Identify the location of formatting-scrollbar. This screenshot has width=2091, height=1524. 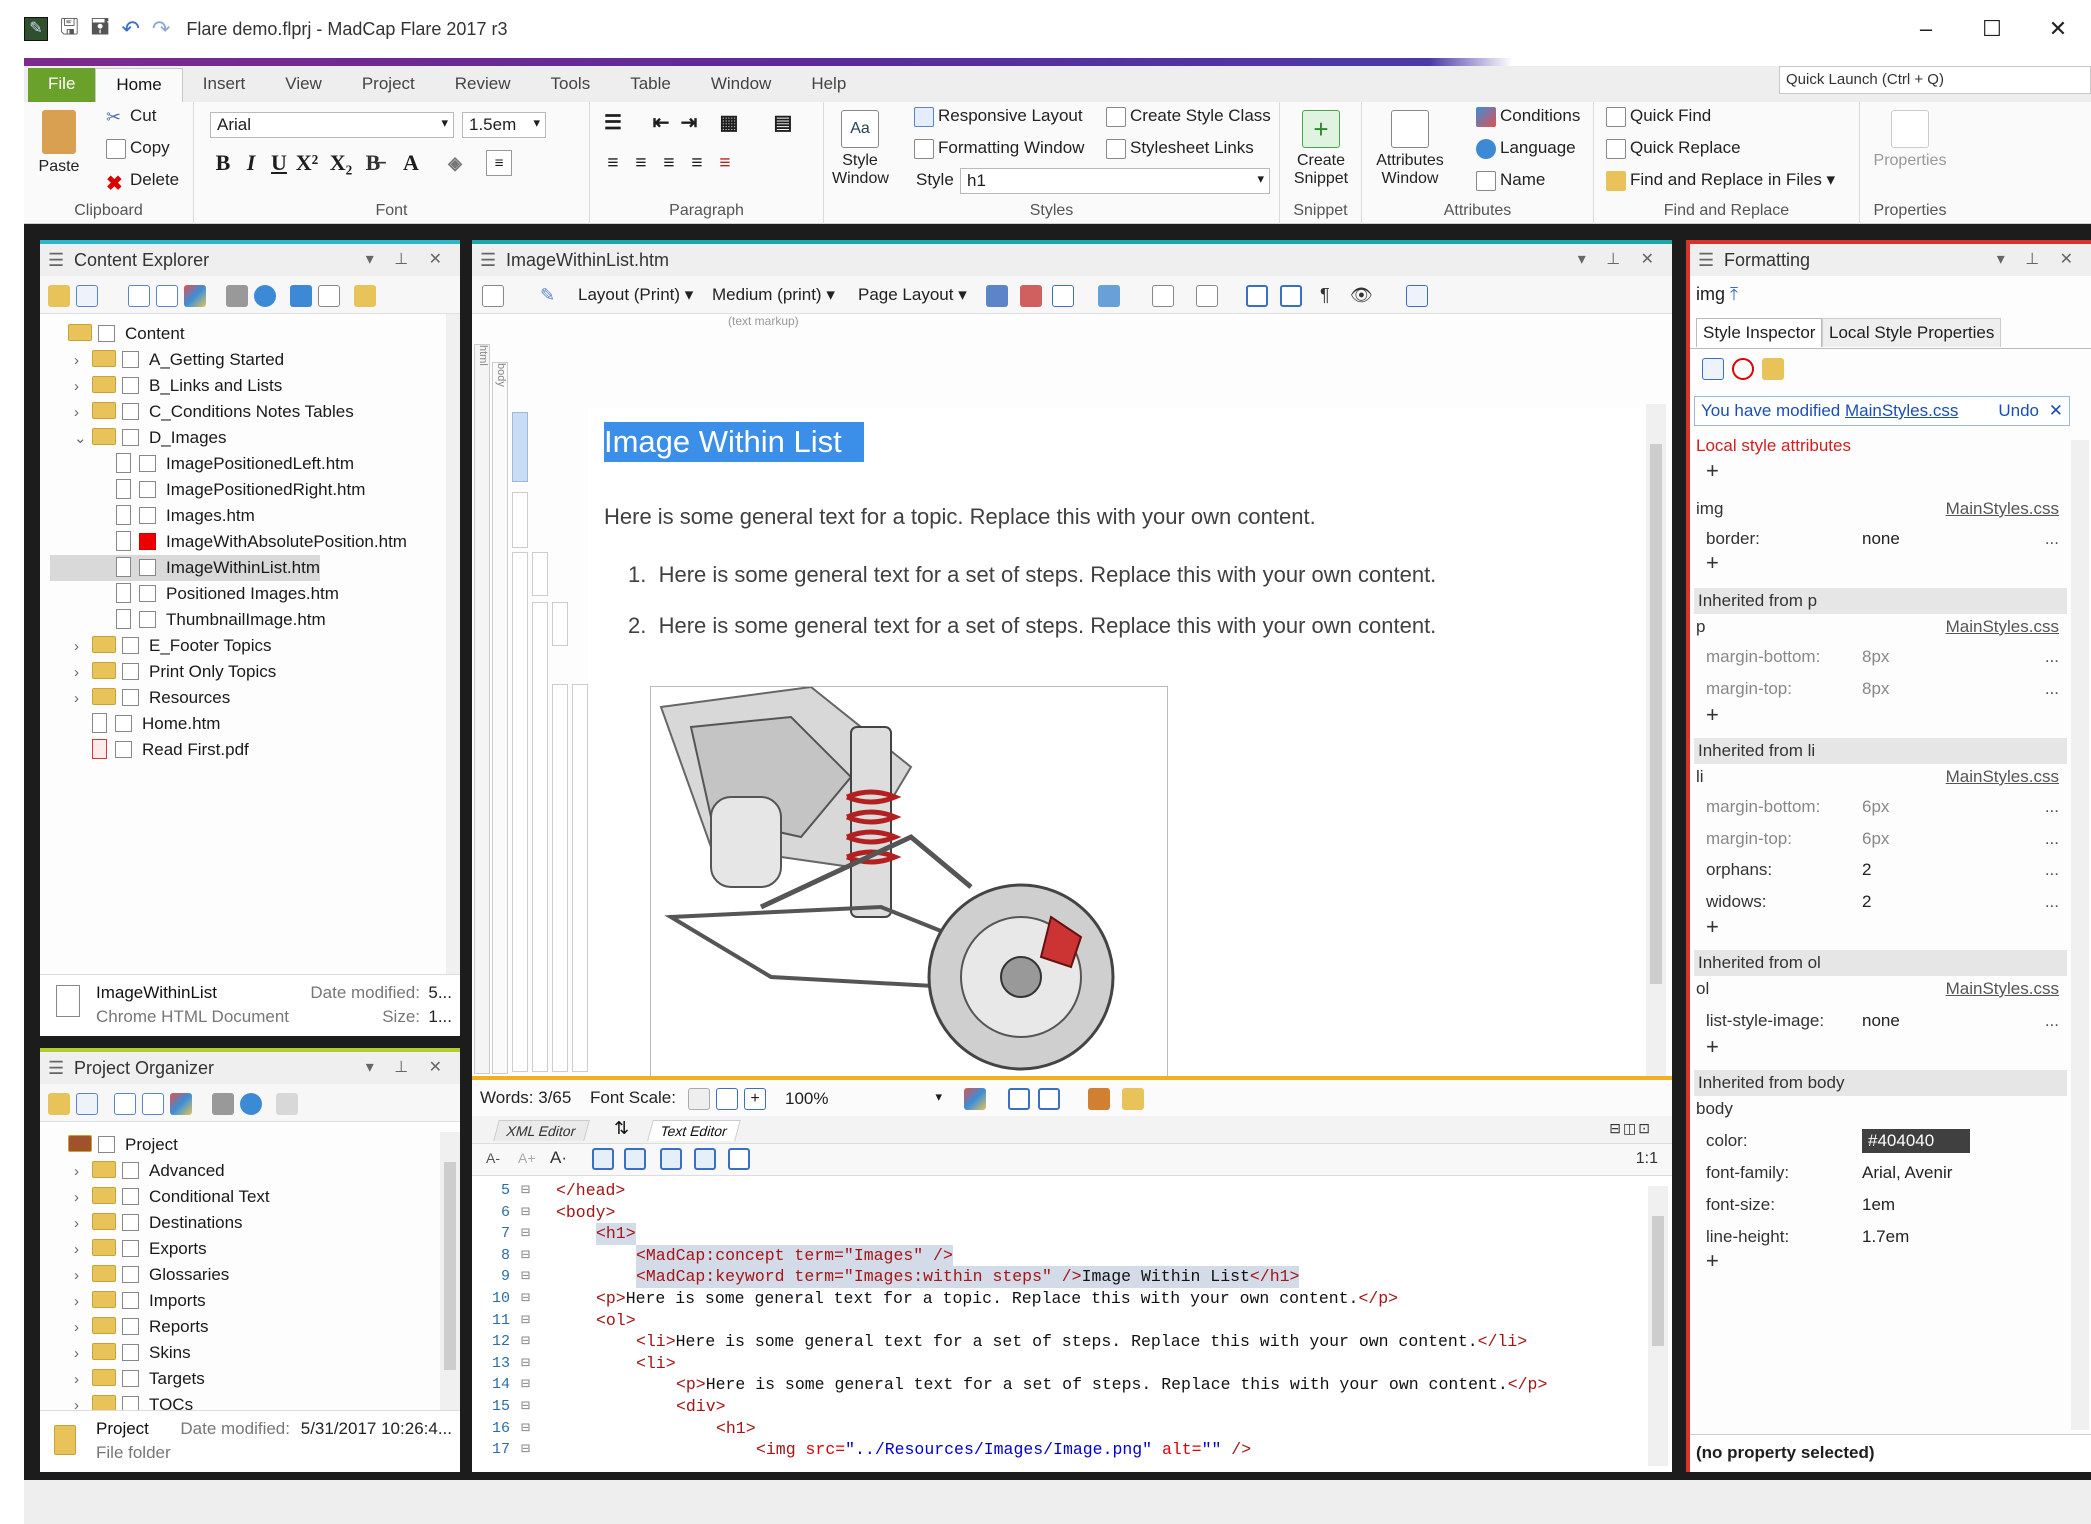
(2080, 935).